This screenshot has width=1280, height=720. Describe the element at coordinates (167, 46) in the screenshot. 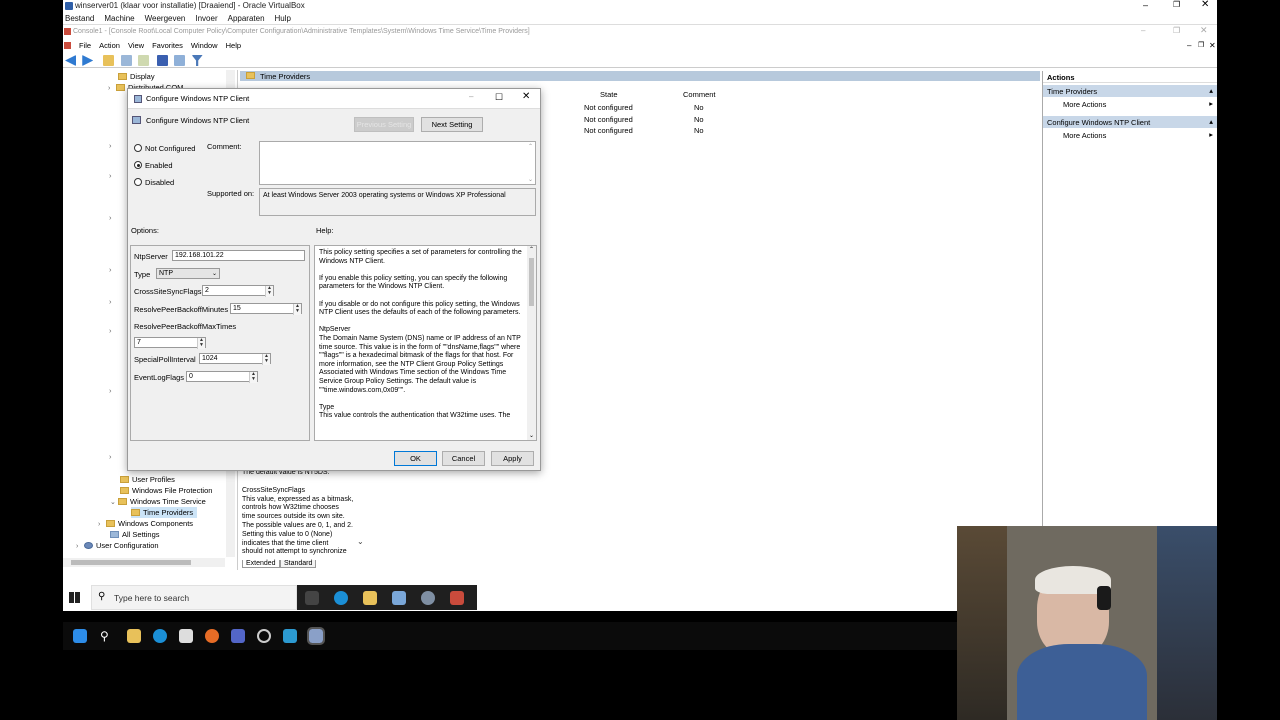

I see `menu-favorites: Favorites` at that location.